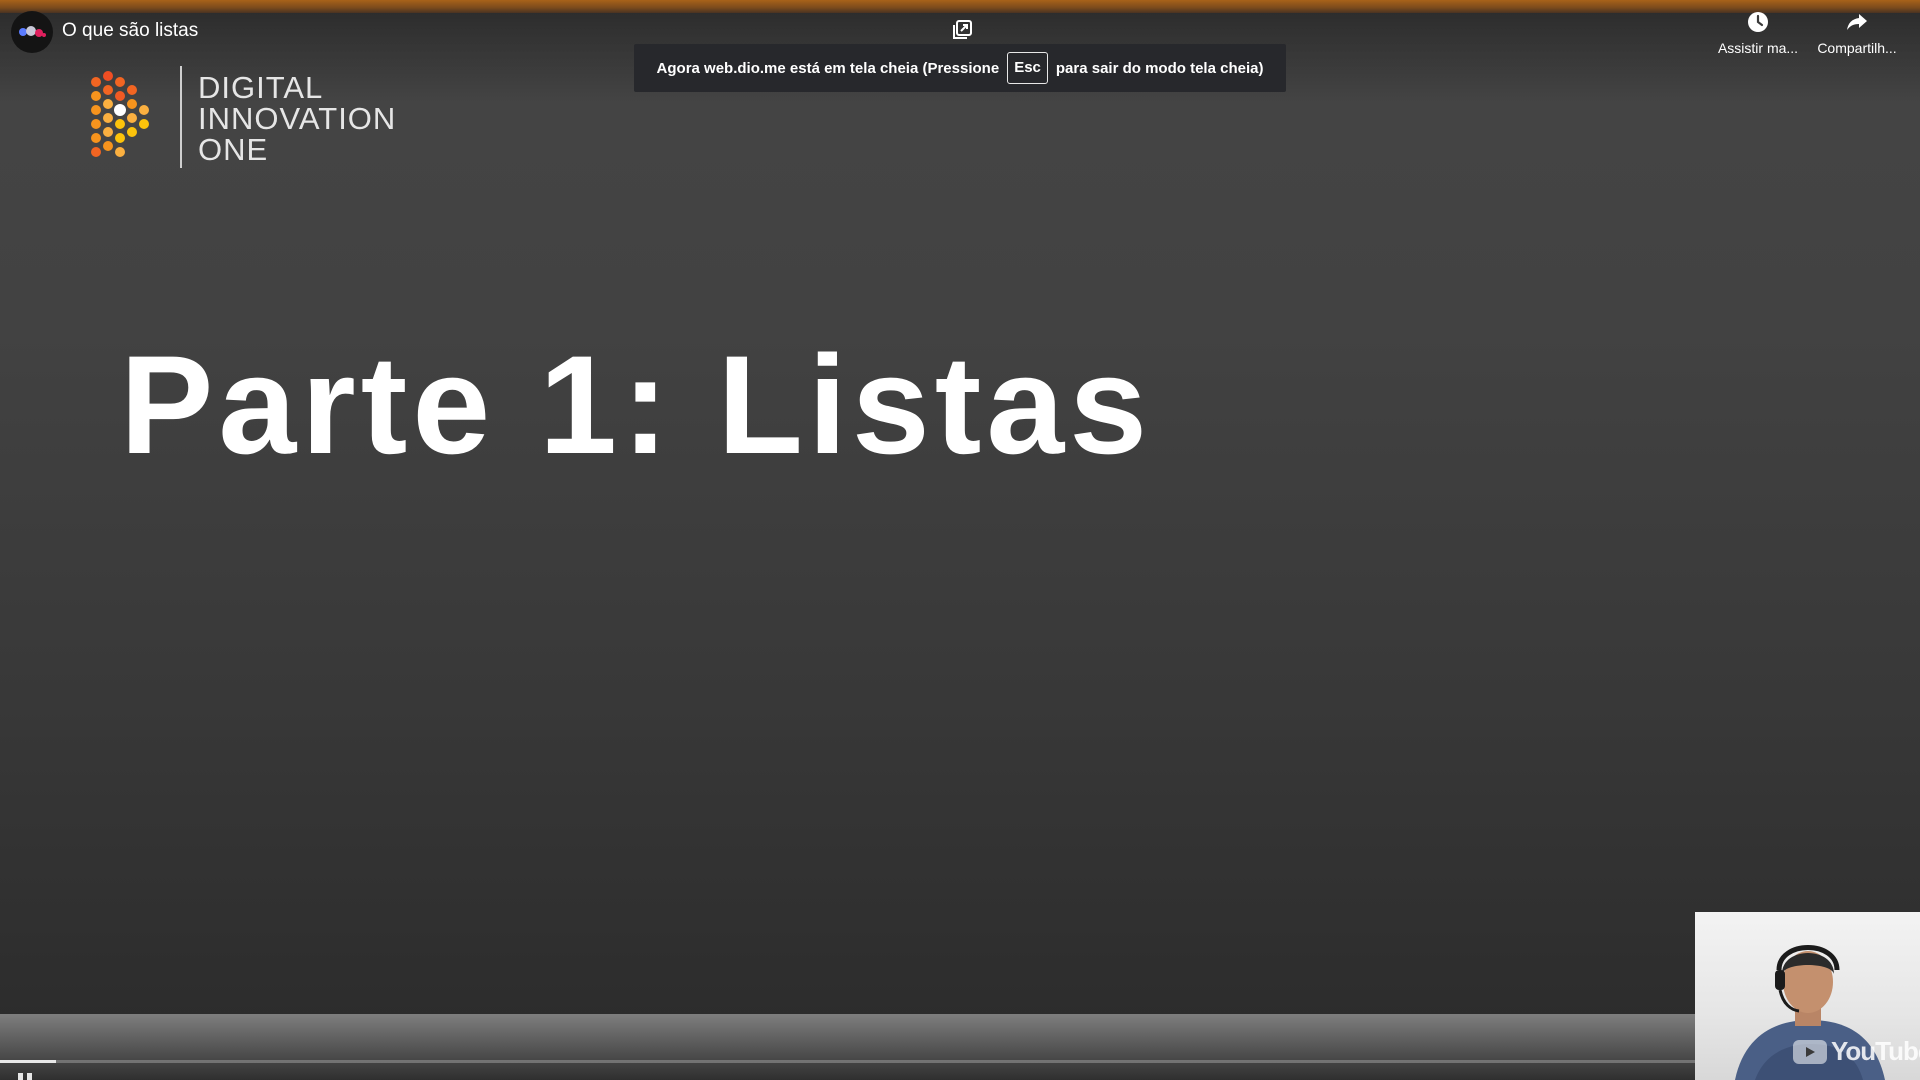 This screenshot has height=1080, width=1920. What do you see at coordinates (1857, 22) in the screenshot?
I see `share-arrow-icon` at bounding box center [1857, 22].